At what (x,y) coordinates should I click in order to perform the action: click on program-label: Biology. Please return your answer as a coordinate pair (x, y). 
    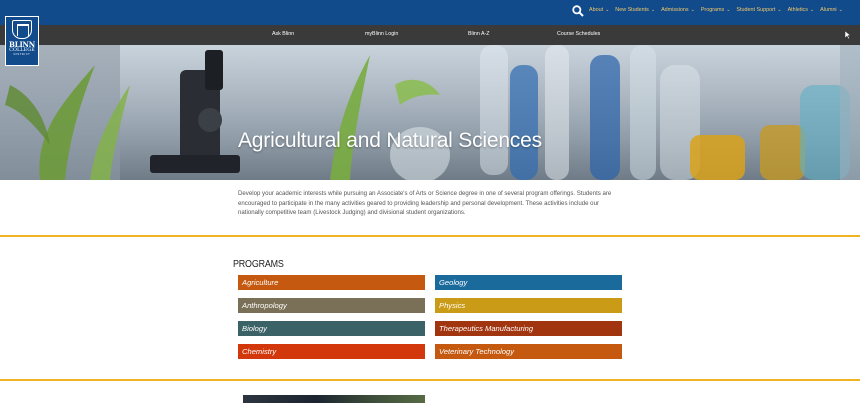
    Looking at the image, I should click on (254, 328).